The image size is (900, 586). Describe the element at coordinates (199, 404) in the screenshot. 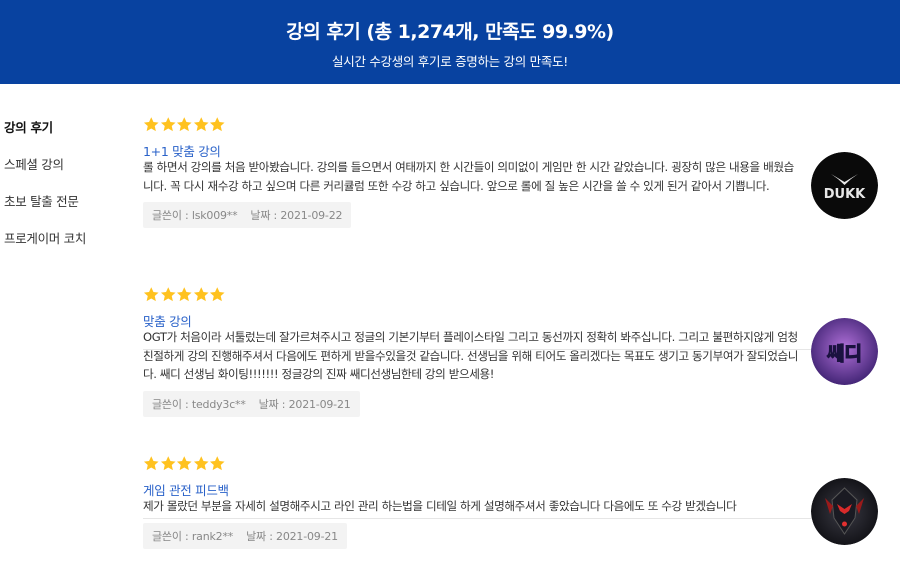

I see `review-author: 글쓴이 : teddy3c**` at that location.